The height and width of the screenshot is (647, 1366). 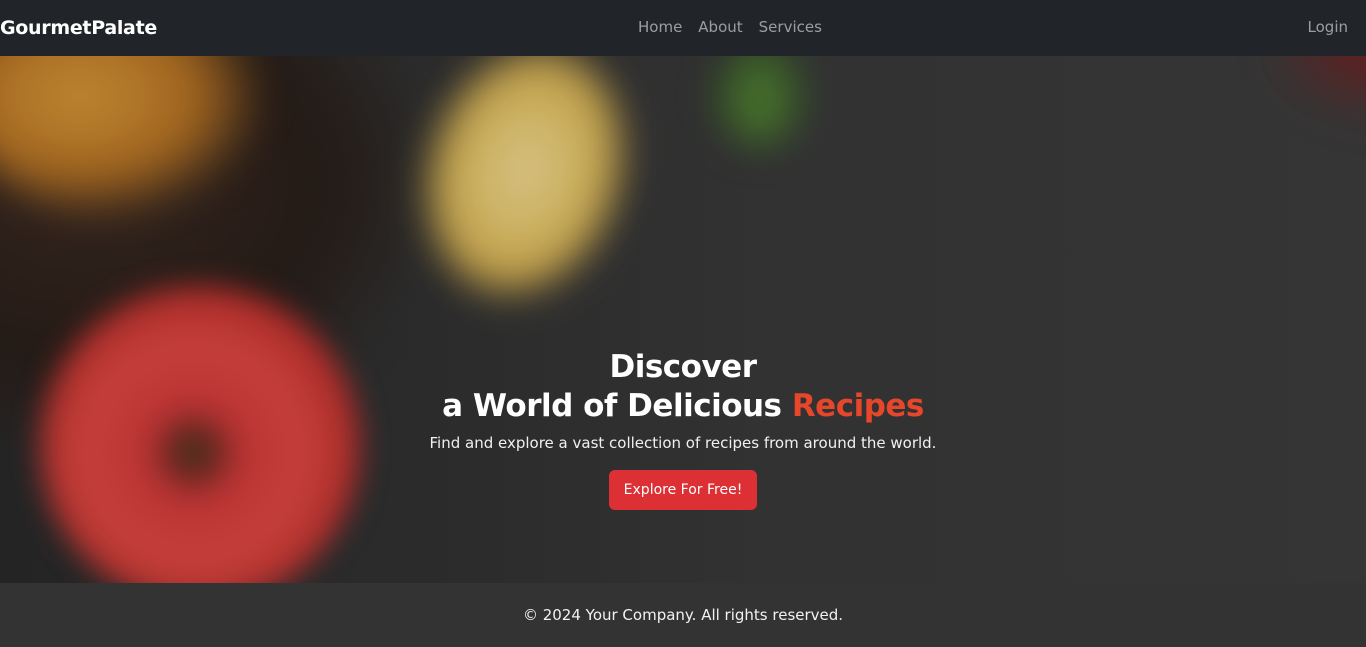 I want to click on brand-logo: GourmetPalate, so click(x=78, y=28).